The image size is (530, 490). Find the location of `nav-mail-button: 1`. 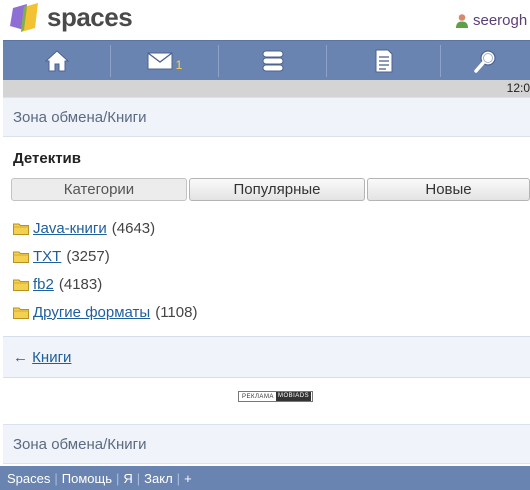

nav-mail-button: 1 is located at coordinates (164, 61).